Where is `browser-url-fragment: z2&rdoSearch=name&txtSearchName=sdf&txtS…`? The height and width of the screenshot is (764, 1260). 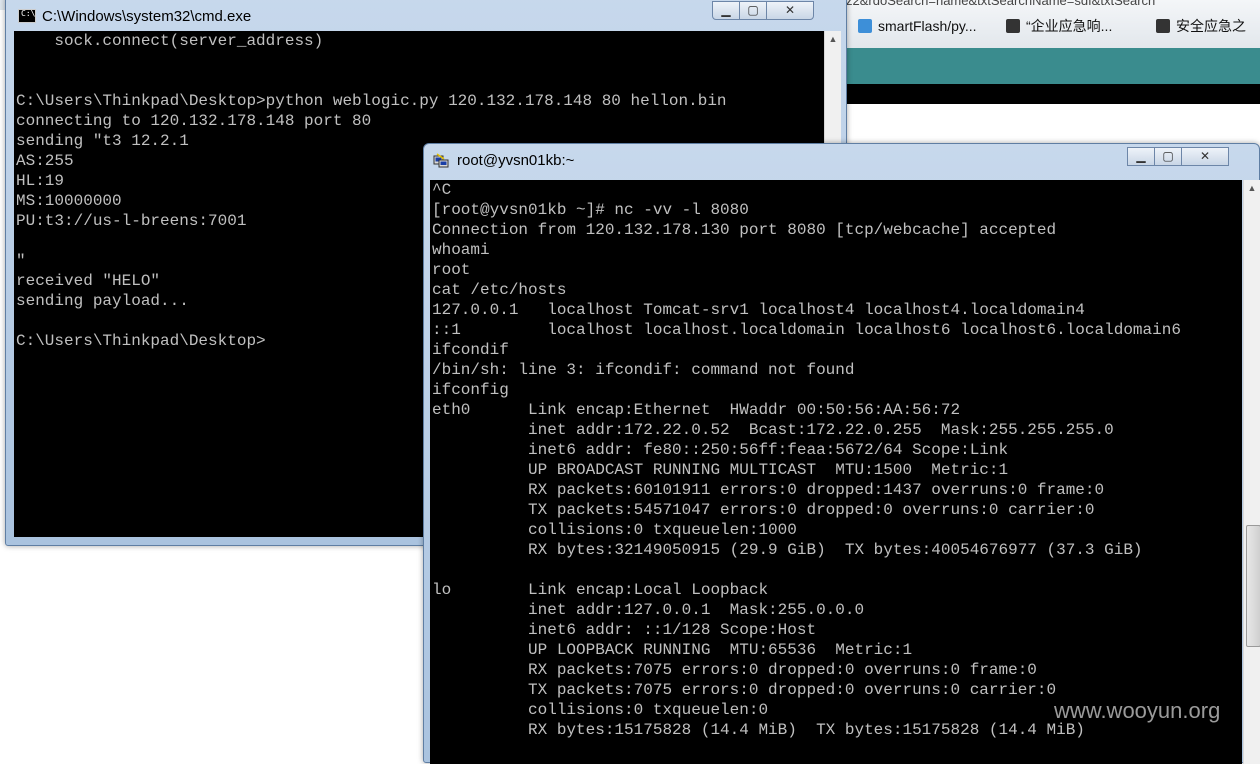
browser-url-fragment: z2&rdoSearch=name&txtSearchName=sdf&txtS… is located at coordinates (1001, 4).